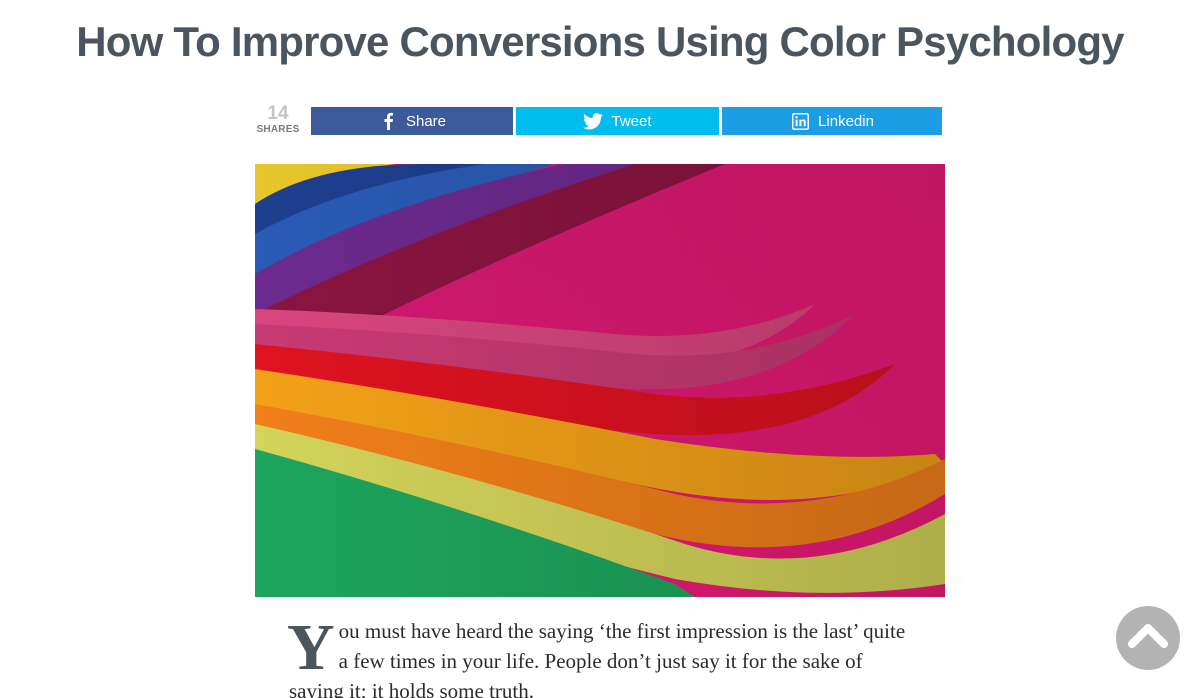 The image size is (1200, 698). What do you see at coordinates (278, 113) in the screenshot?
I see `share-count-number: 14` at bounding box center [278, 113].